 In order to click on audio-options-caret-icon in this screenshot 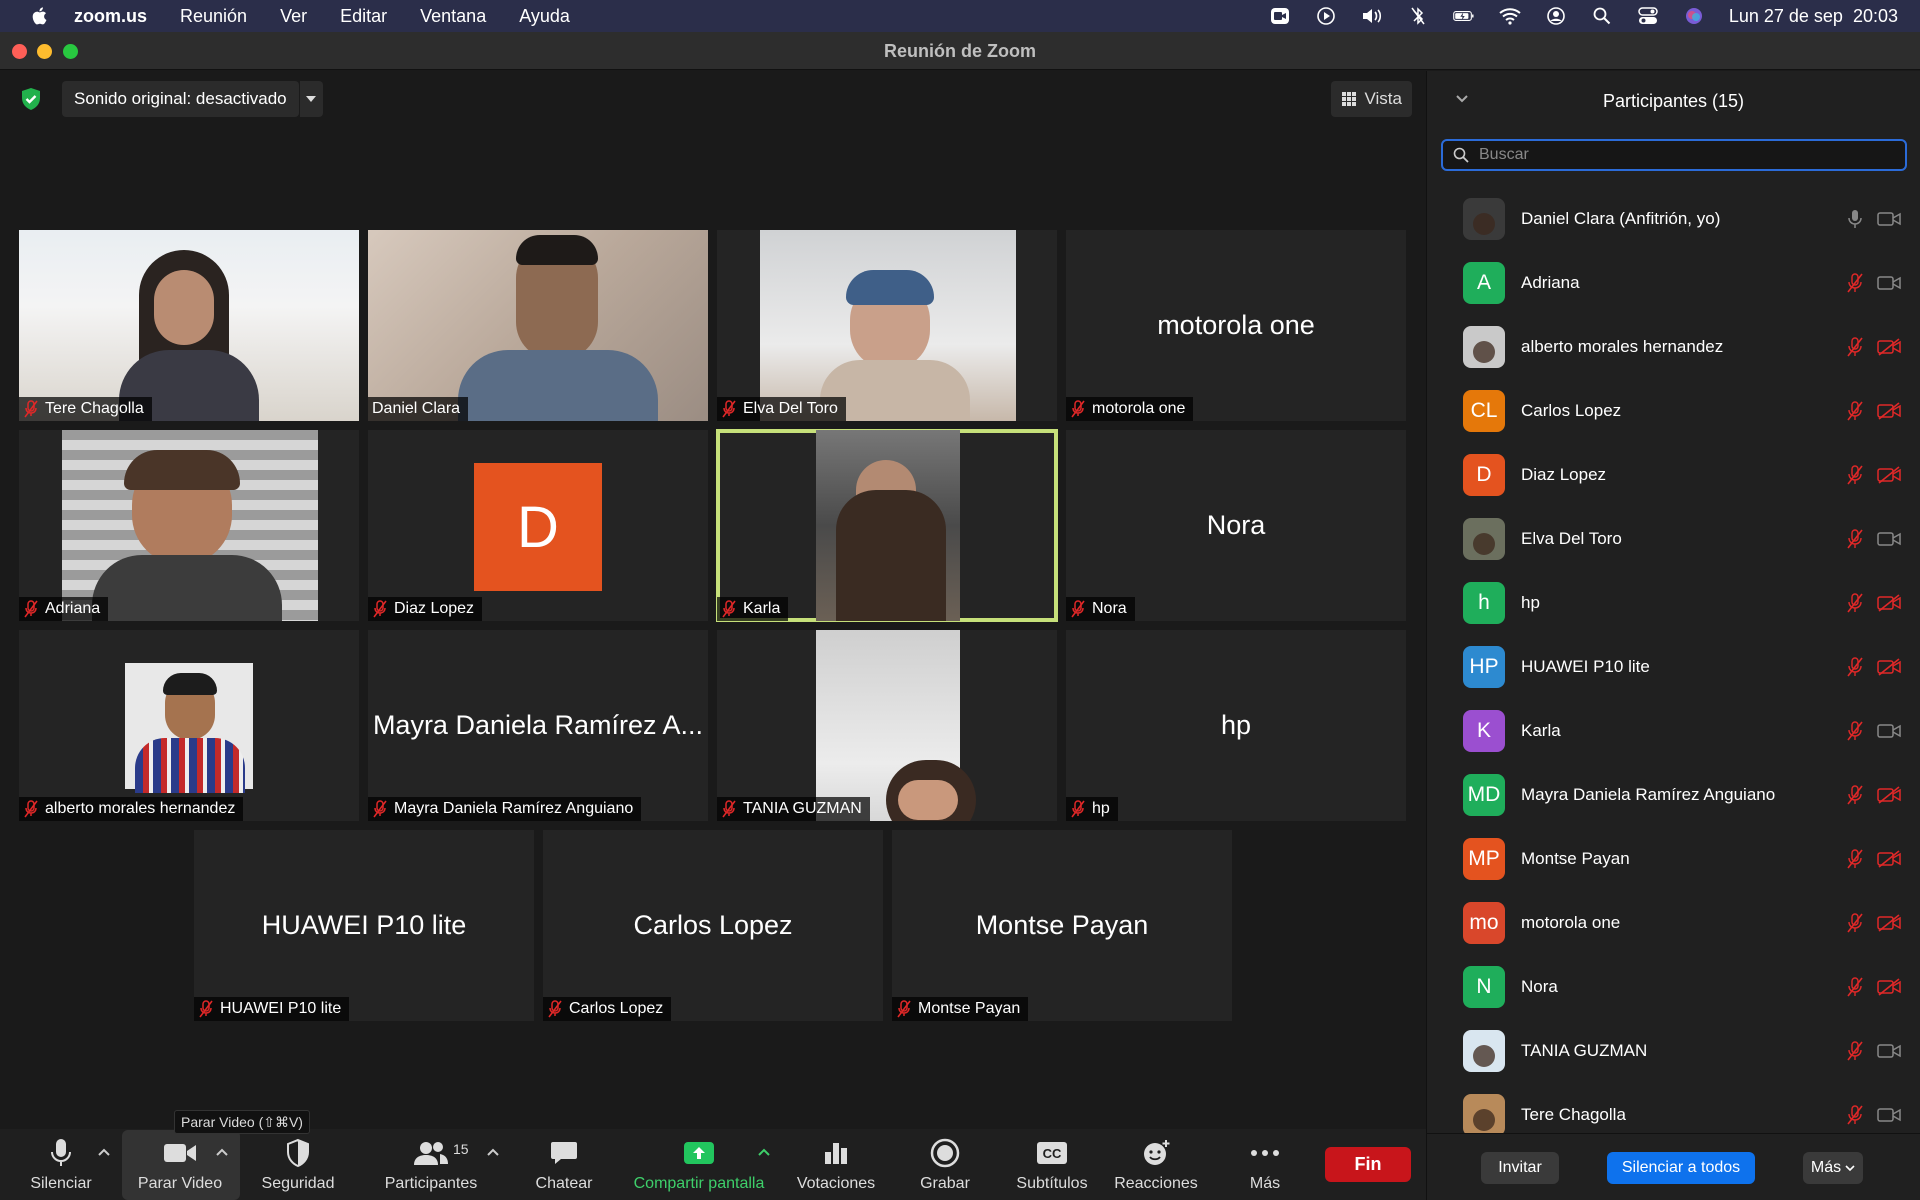, I will do `click(104, 1152)`.